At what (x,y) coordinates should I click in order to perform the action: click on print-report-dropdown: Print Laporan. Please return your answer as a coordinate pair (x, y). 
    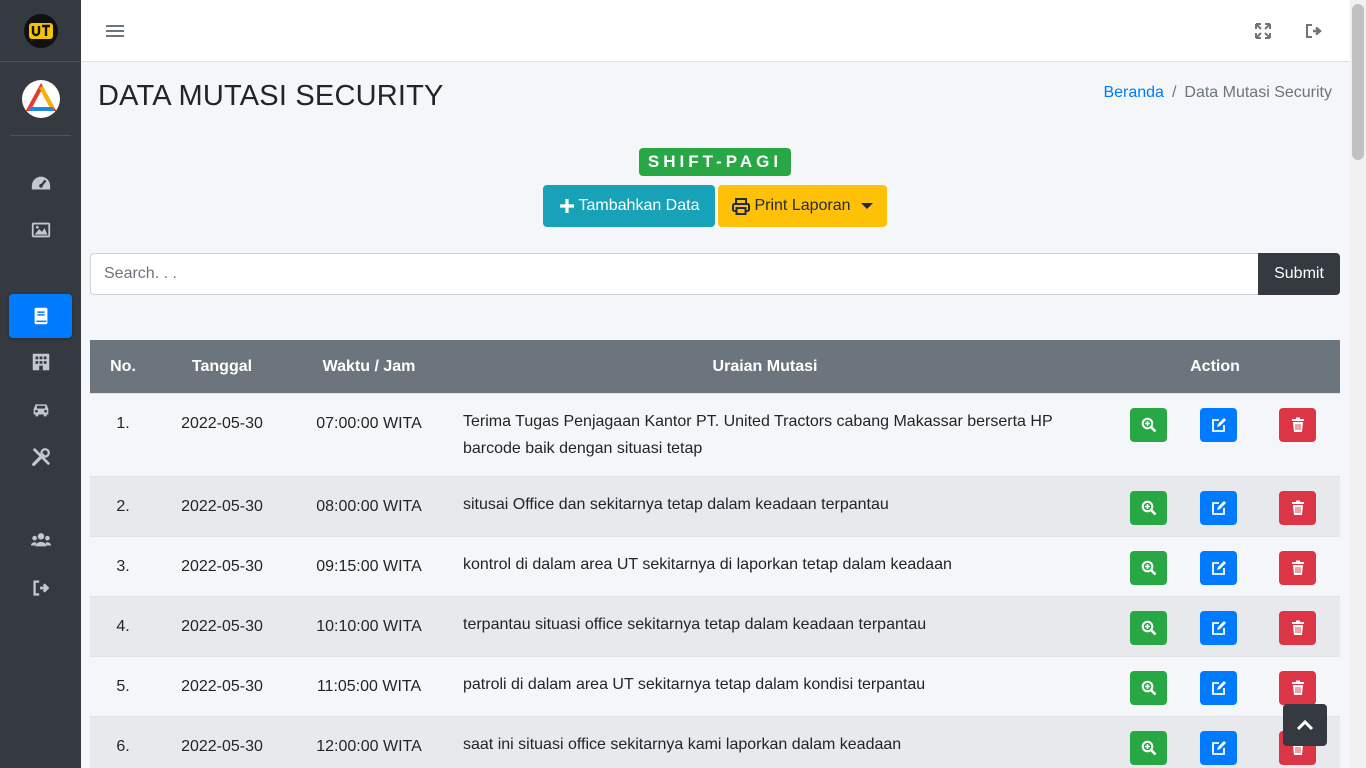
    Looking at the image, I should click on (802, 206).